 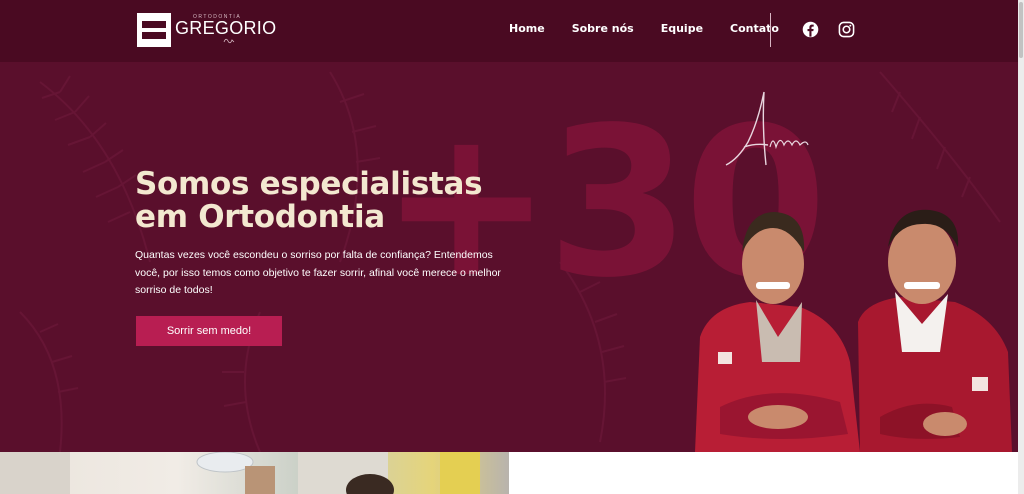 What do you see at coordinates (763, 473) in the screenshot?
I see `bottom-content-area` at bounding box center [763, 473].